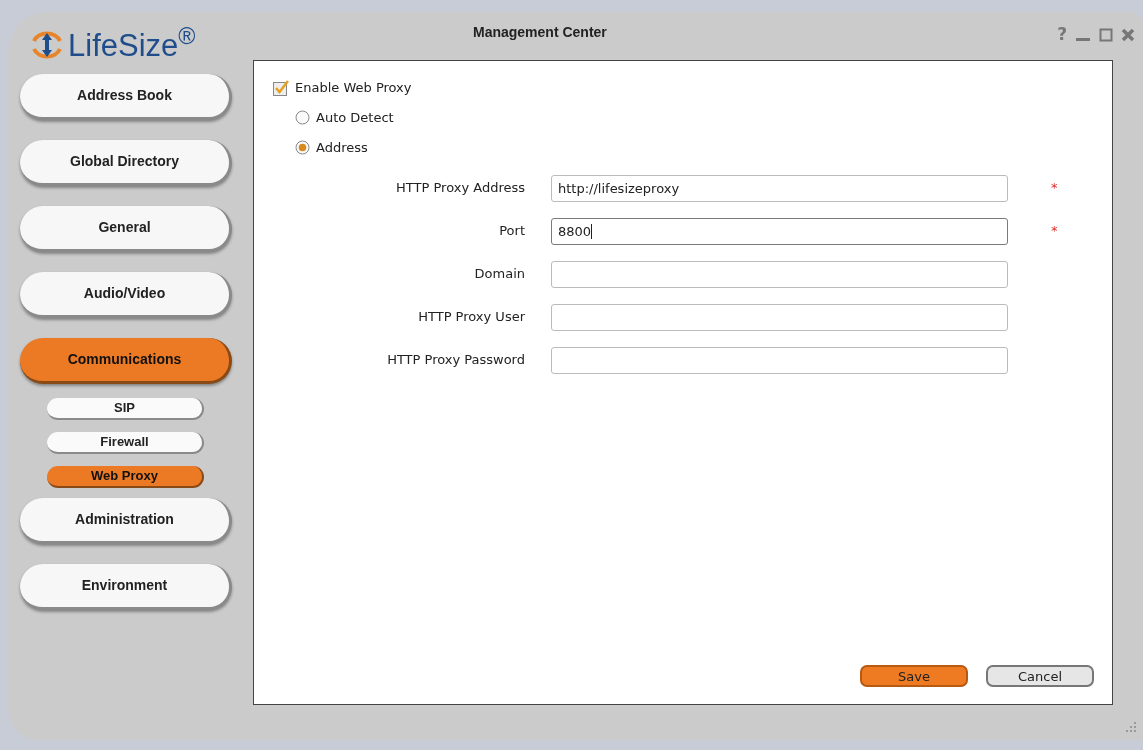 Image resolution: width=1143 pixels, height=750 pixels. Describe the element at coordinates (132, 45) in the screenshot. I see `logo-text: LifeSize$^{®}$` at that location.